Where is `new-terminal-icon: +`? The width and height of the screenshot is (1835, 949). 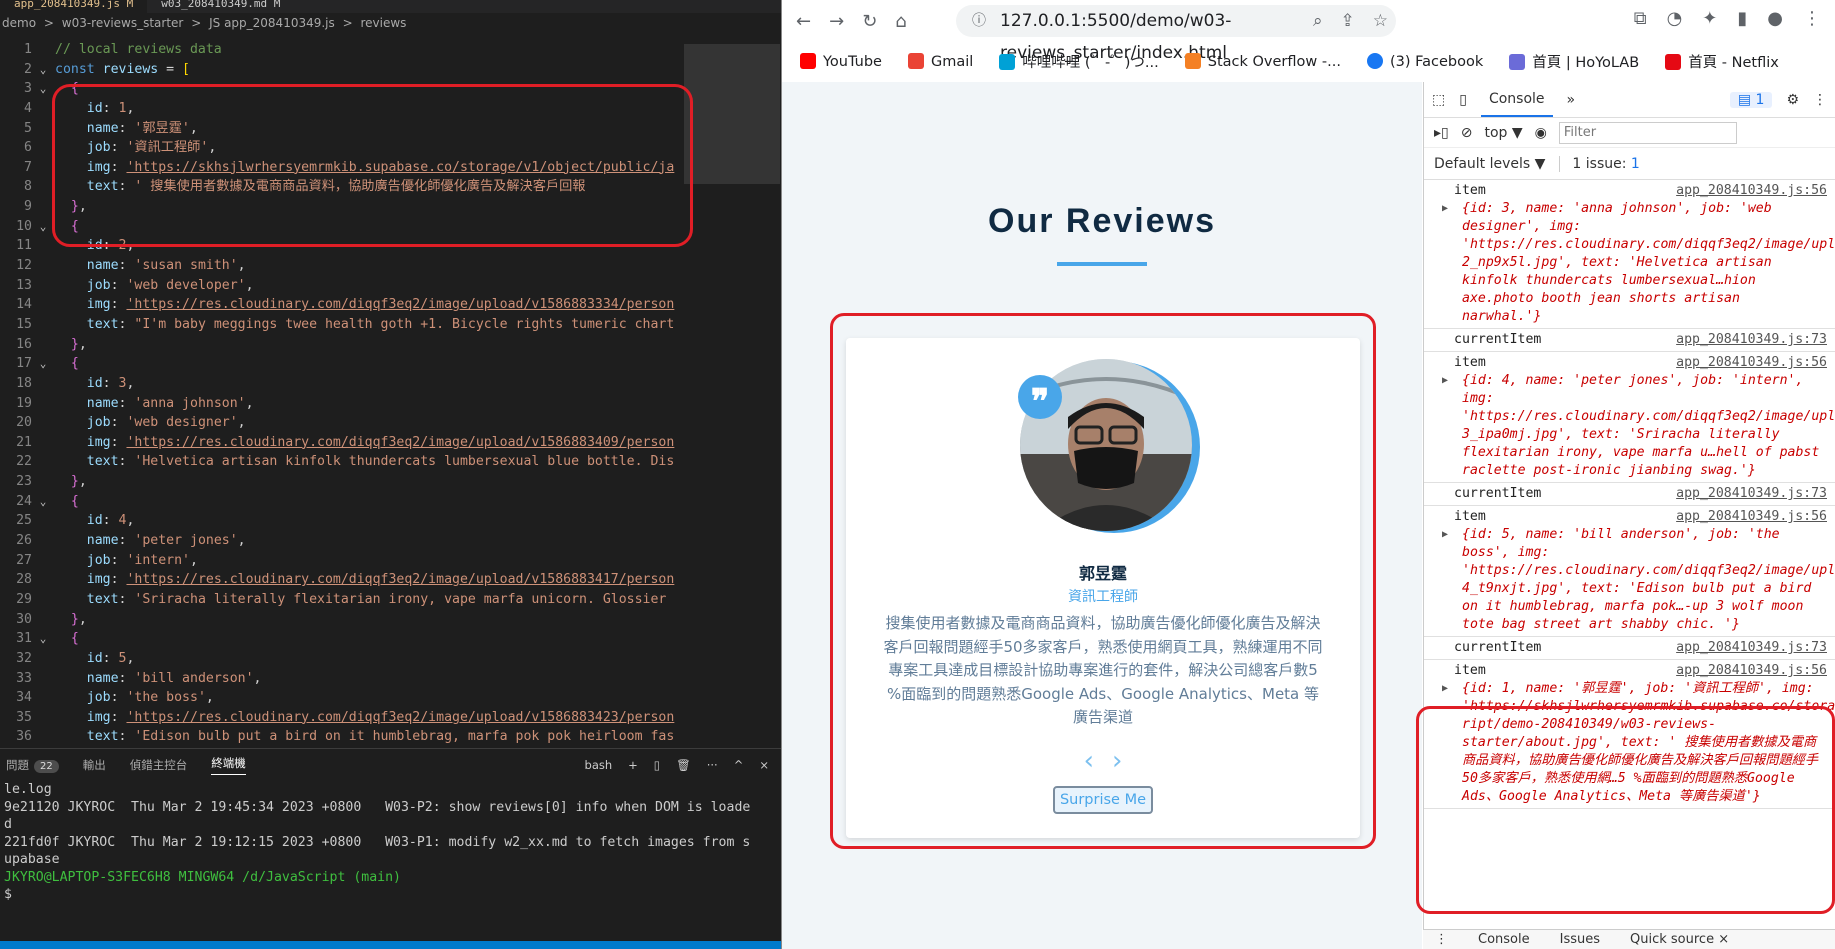
new-terminal-icon: + is located at coordinates (633, 765).